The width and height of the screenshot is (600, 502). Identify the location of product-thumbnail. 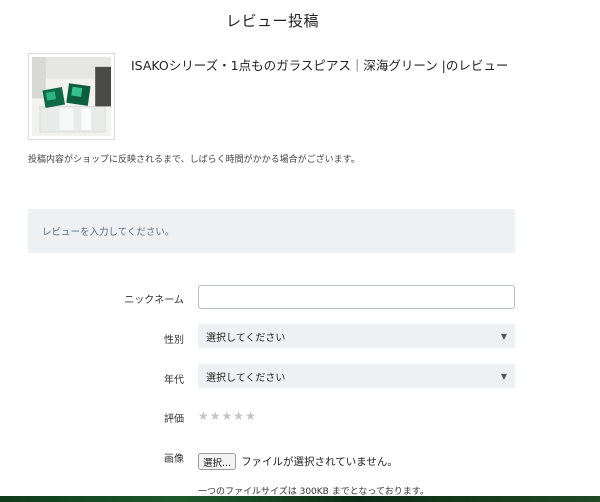
(71, 96).